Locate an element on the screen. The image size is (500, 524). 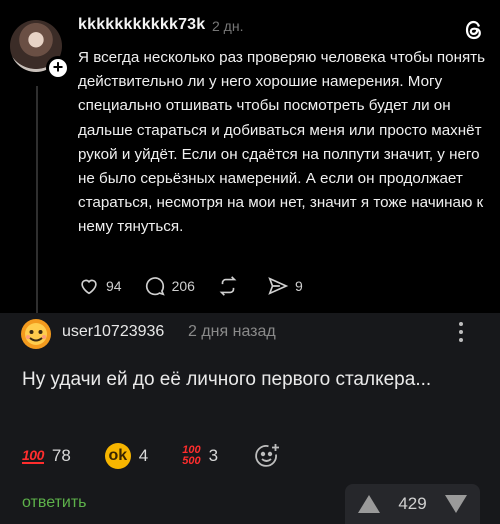
like-count: 94 is located at coordinates (114, 286).